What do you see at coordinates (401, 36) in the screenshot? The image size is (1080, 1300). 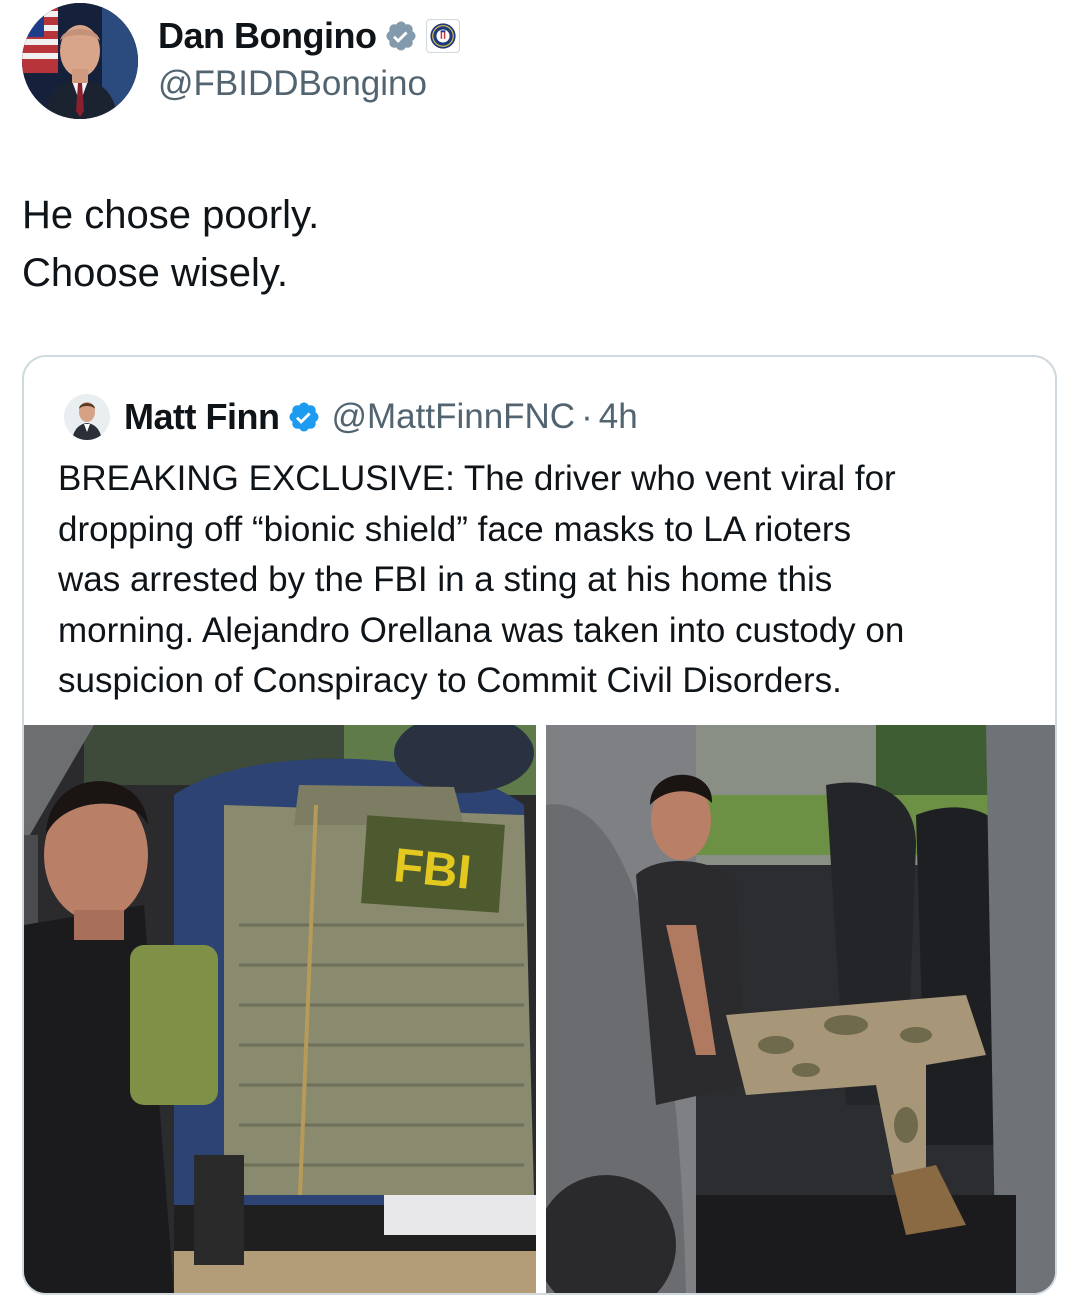 I see `gray-check-icon` at bounding box center [401, 36].